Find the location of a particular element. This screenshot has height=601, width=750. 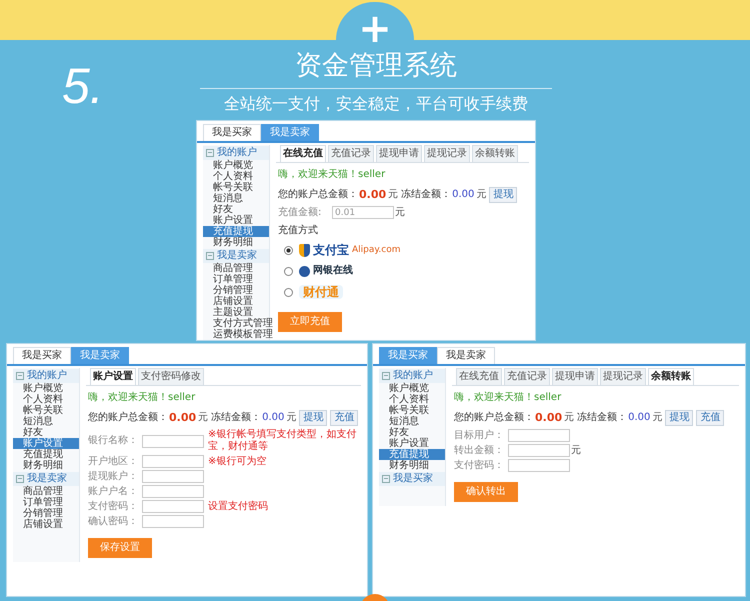

field-label: 目标用户： is located at coordinates (479, 436).